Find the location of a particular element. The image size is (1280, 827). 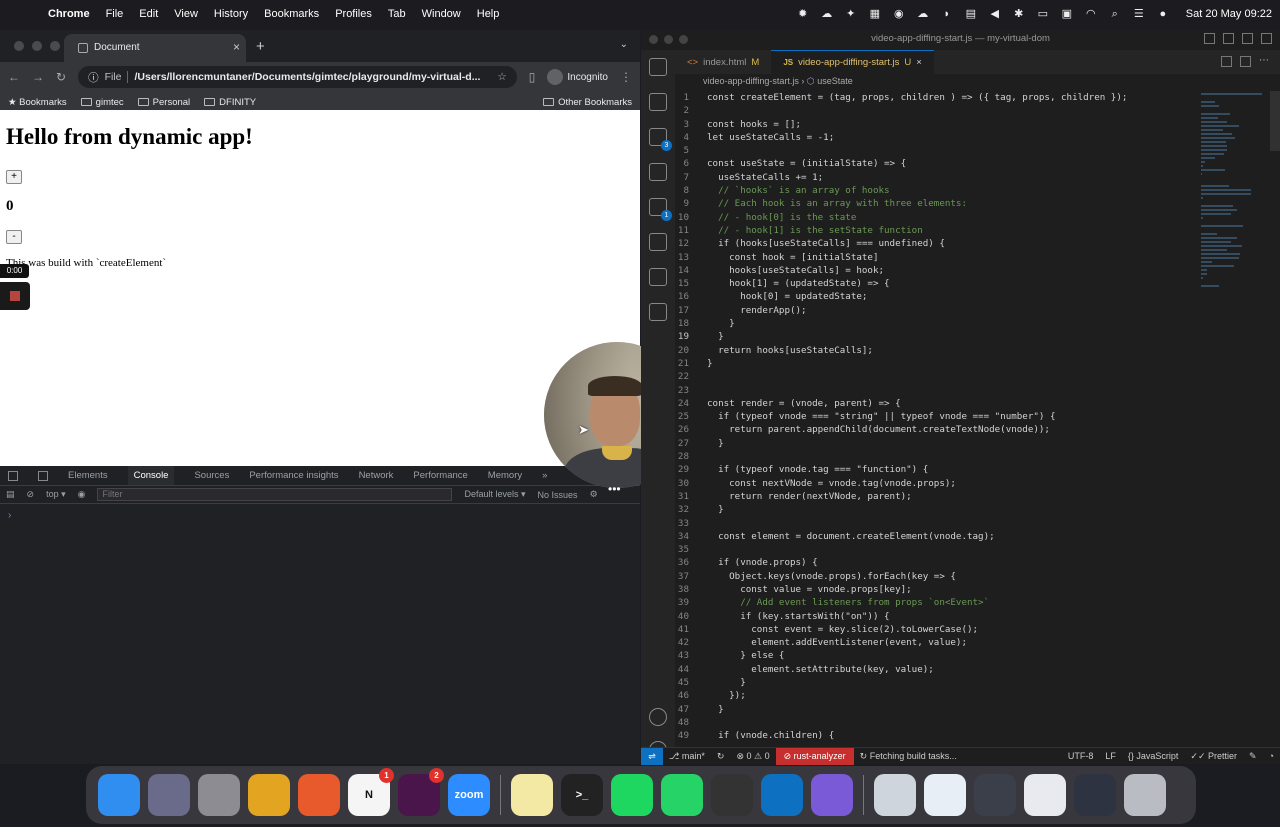

menu-bookmarks: Bookmarks is located at coordinates (291, 14).